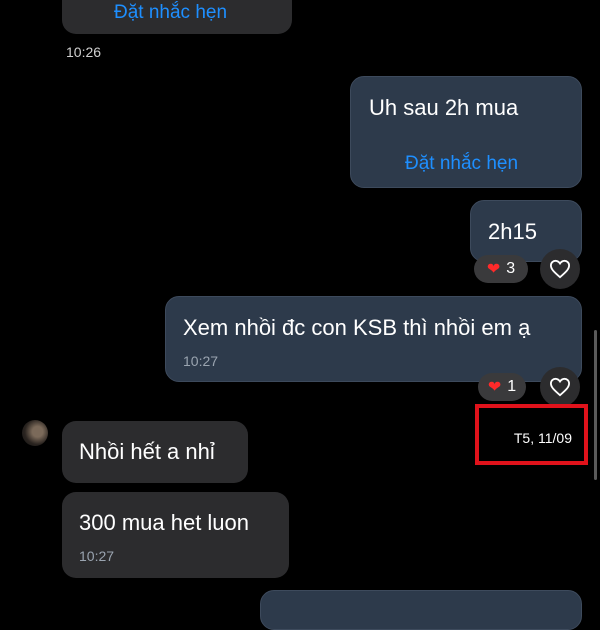 The width and height of the screenshot is (600, 630). I want to click on message-text: 2h15, so click(512, 231).